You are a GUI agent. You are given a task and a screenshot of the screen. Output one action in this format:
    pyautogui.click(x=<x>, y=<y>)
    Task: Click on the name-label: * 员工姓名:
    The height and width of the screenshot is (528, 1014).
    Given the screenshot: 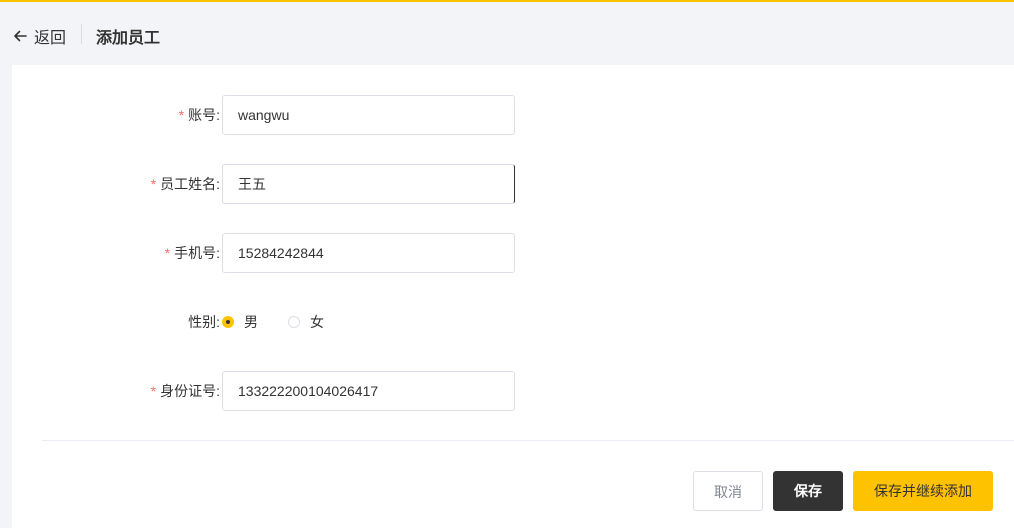 What is the action you would take?
    pyautogui.click(x=185, y=184)
    